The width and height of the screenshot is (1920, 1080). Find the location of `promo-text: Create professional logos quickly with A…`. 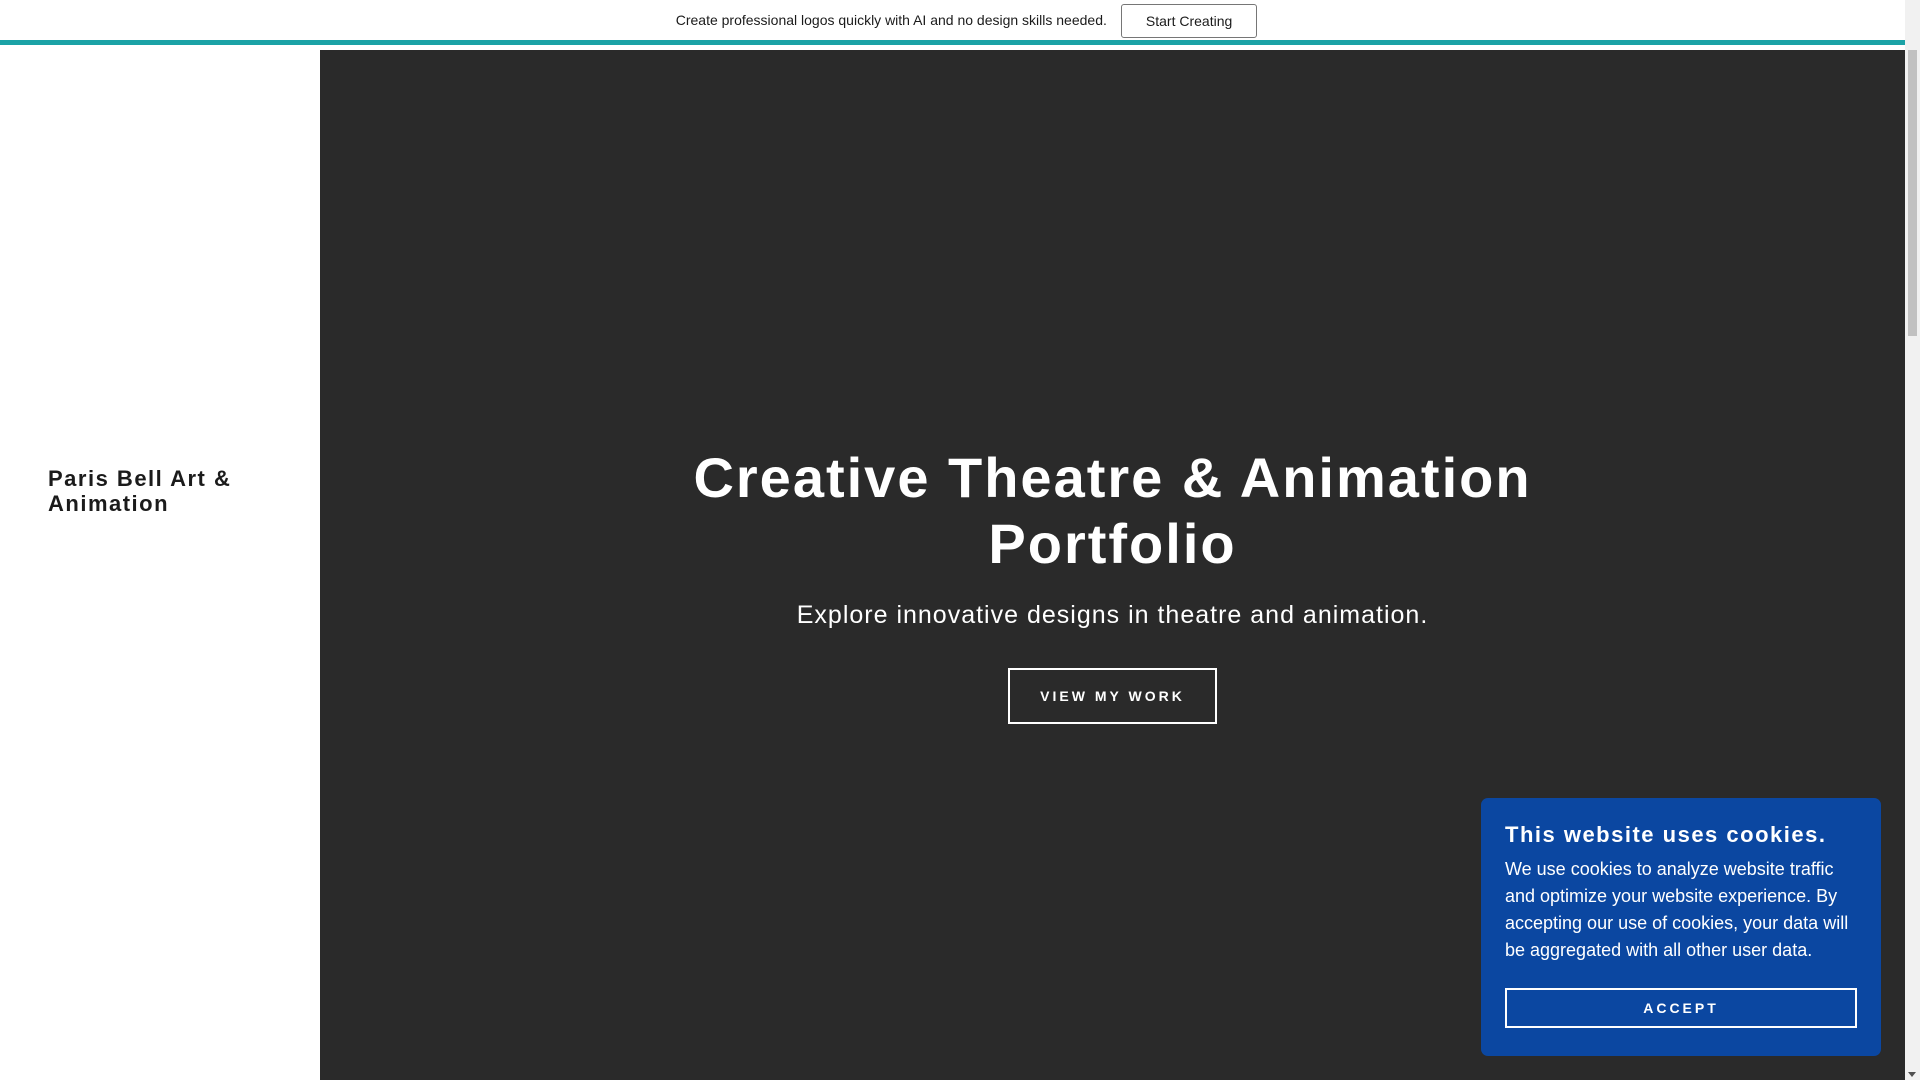

promo-text: Create professional logos quickly with A… is located at coordinates (891, 20).